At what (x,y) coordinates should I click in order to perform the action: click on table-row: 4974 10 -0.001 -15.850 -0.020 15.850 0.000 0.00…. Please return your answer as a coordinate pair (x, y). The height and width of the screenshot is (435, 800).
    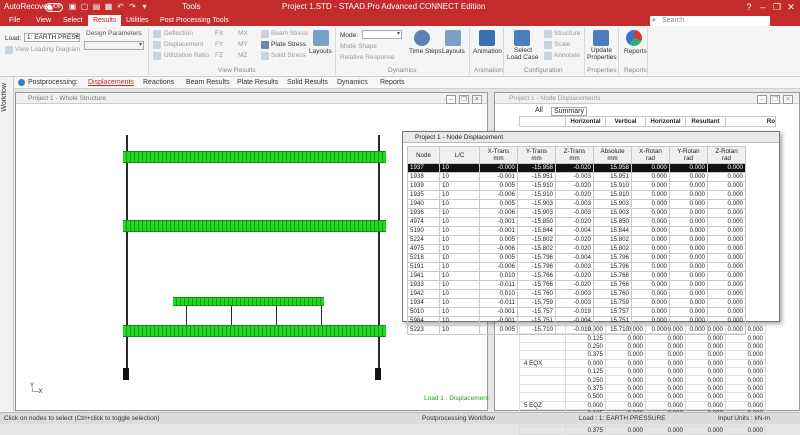
    Looking at the image, I should click on (576, 222).